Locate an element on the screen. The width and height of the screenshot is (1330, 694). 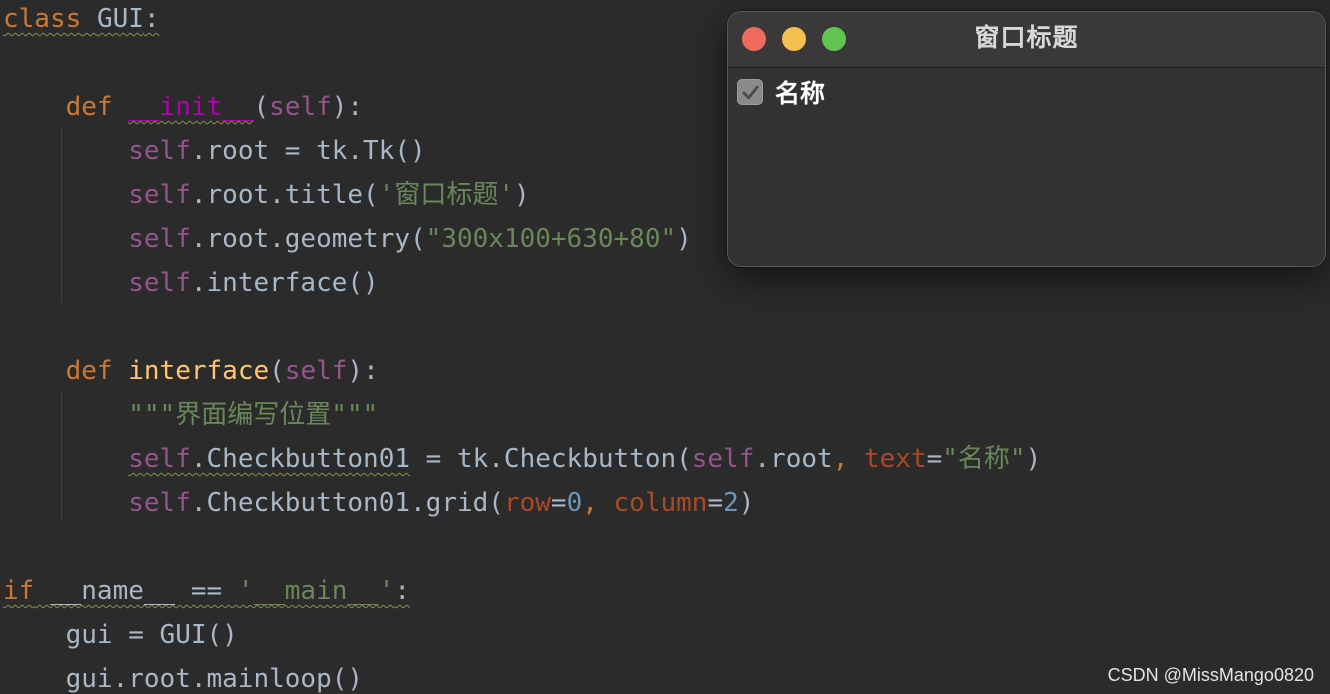
code-line: self.root.geometry("300x100+630+80") is located at coordinates (347, 242).